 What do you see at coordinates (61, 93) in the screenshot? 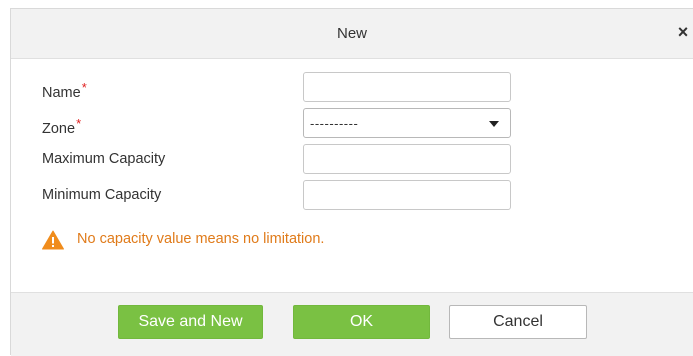
I see `name-label-text: Name` at bounding box center [61, 93].